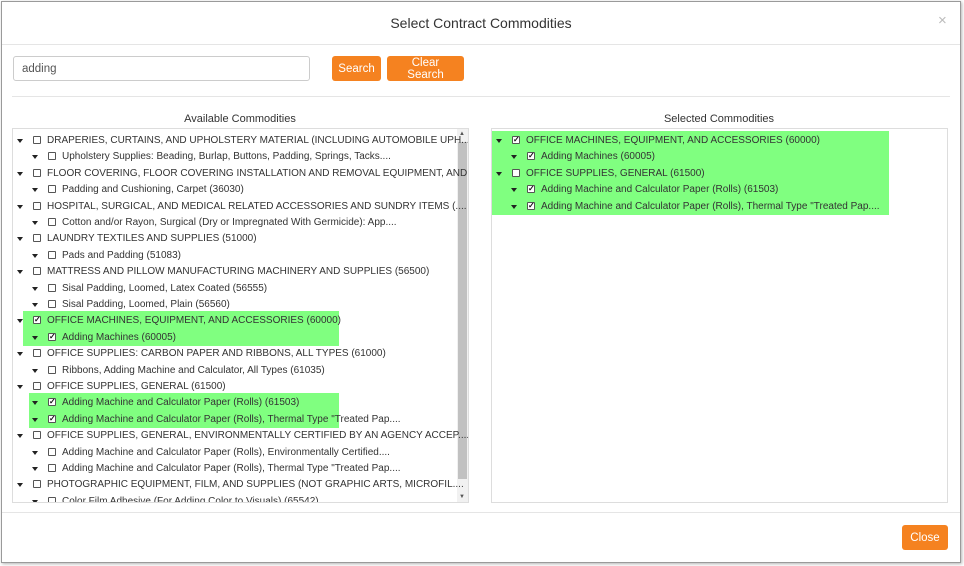  I want to click on close-icon: ×, so click(942, 20).